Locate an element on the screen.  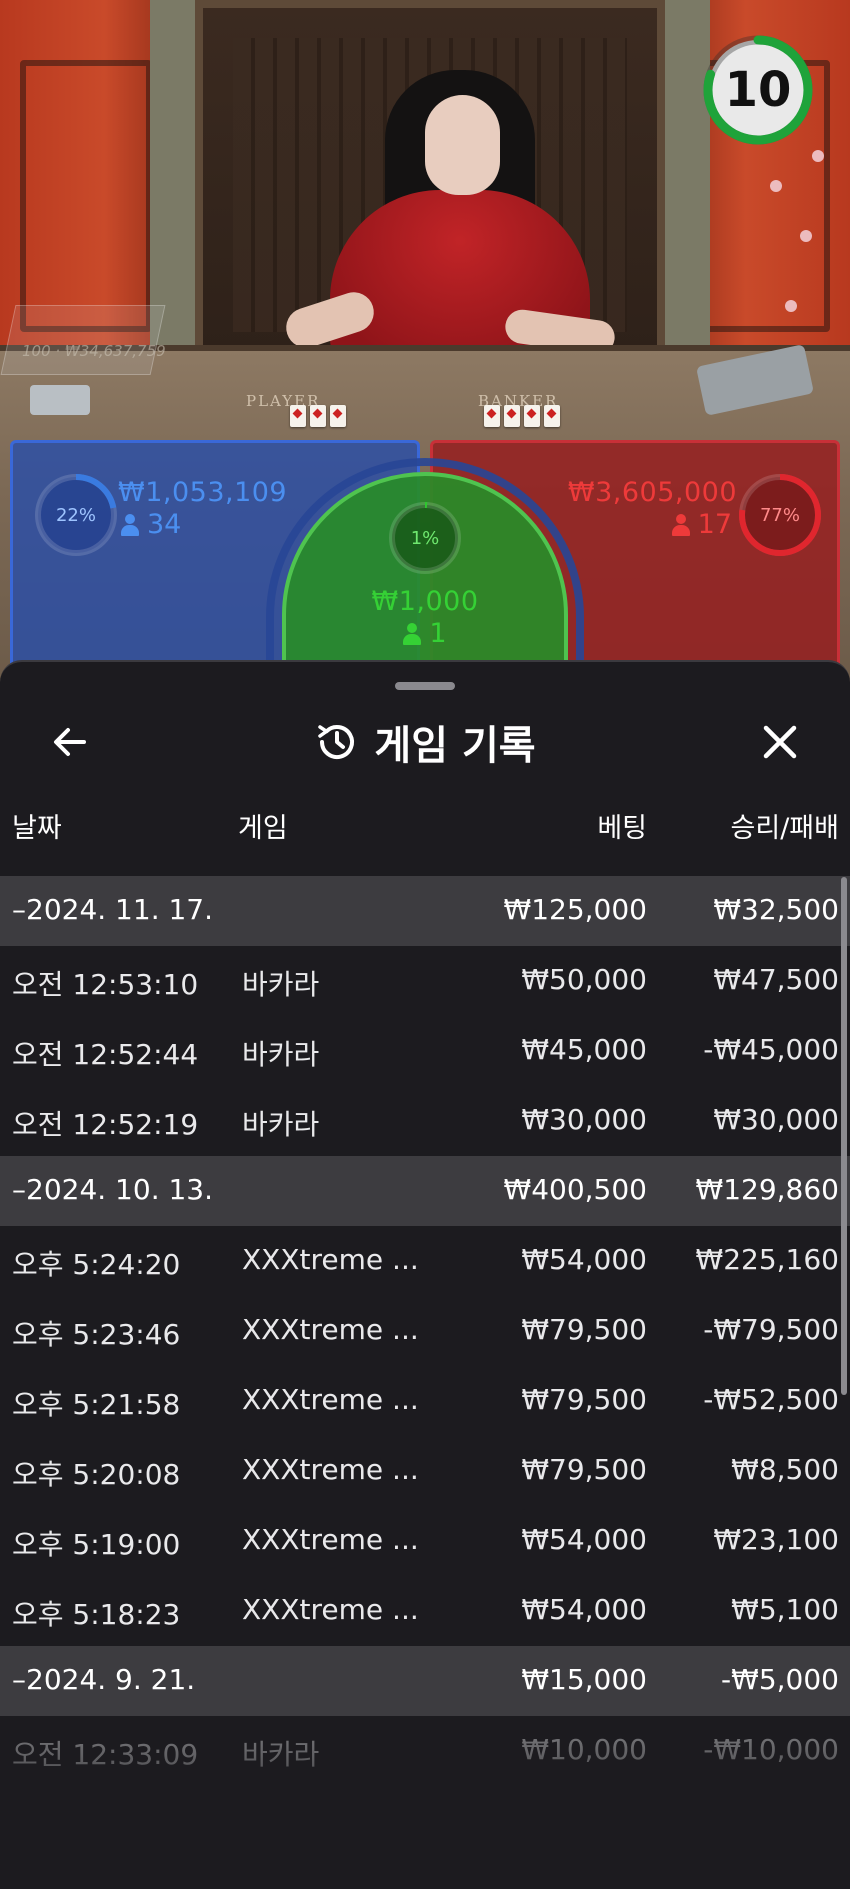
group-date: –2024. 9. 21. is located at coordinates (104, 1679).